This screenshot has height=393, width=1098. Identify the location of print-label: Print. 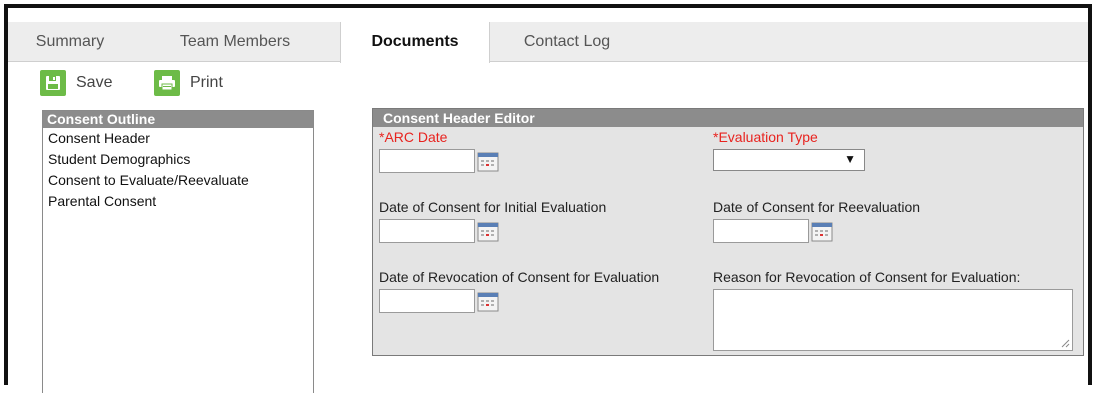
(206, 82).